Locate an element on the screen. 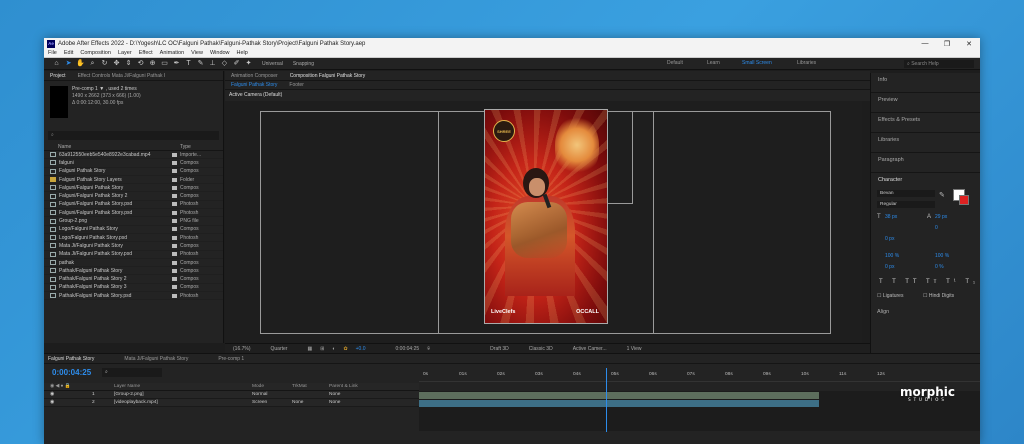 This screenshot has height=444, width=1024. table-row: ◉ 2 [videoplayback.mp4] Screen None None is located at coordinates (231, 403).